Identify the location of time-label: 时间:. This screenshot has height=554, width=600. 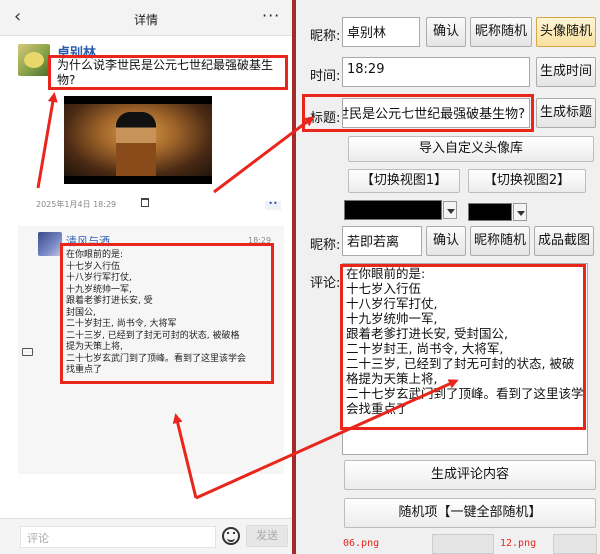
(325, 76).